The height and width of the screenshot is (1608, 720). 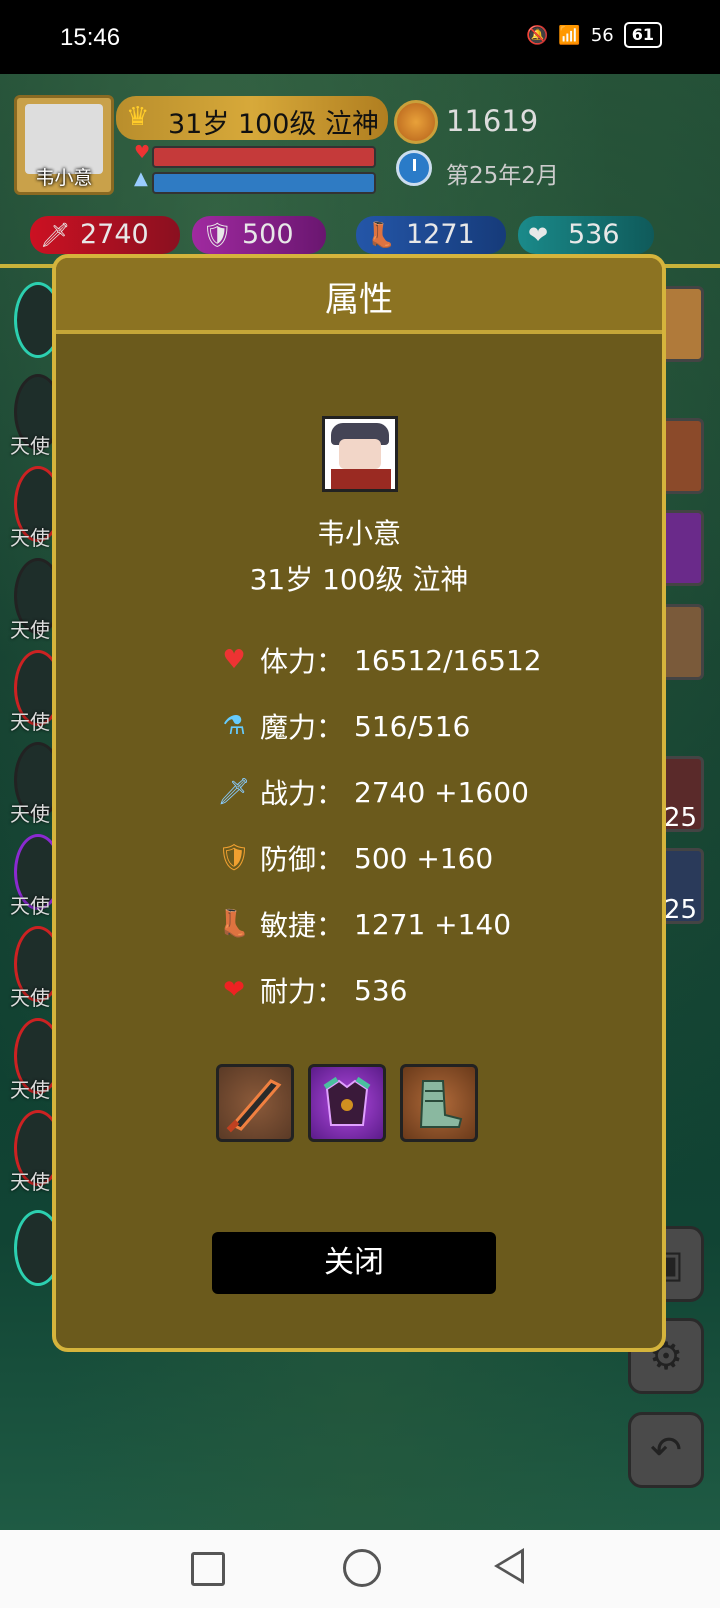 I want to click on endurance-value: 536, so click(x=594, y=234).